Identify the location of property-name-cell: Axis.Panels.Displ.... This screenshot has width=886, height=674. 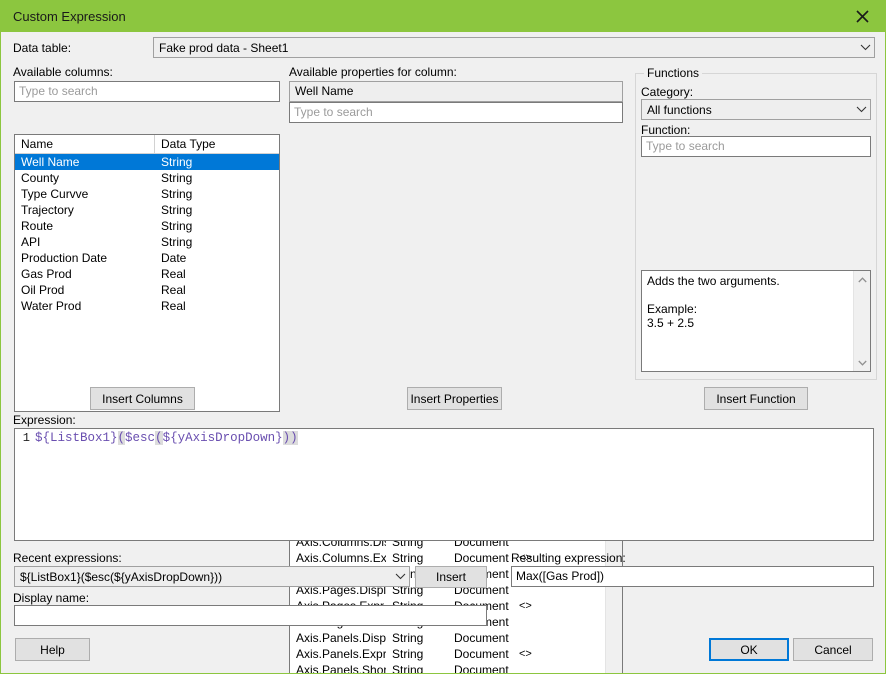
(341, 638).